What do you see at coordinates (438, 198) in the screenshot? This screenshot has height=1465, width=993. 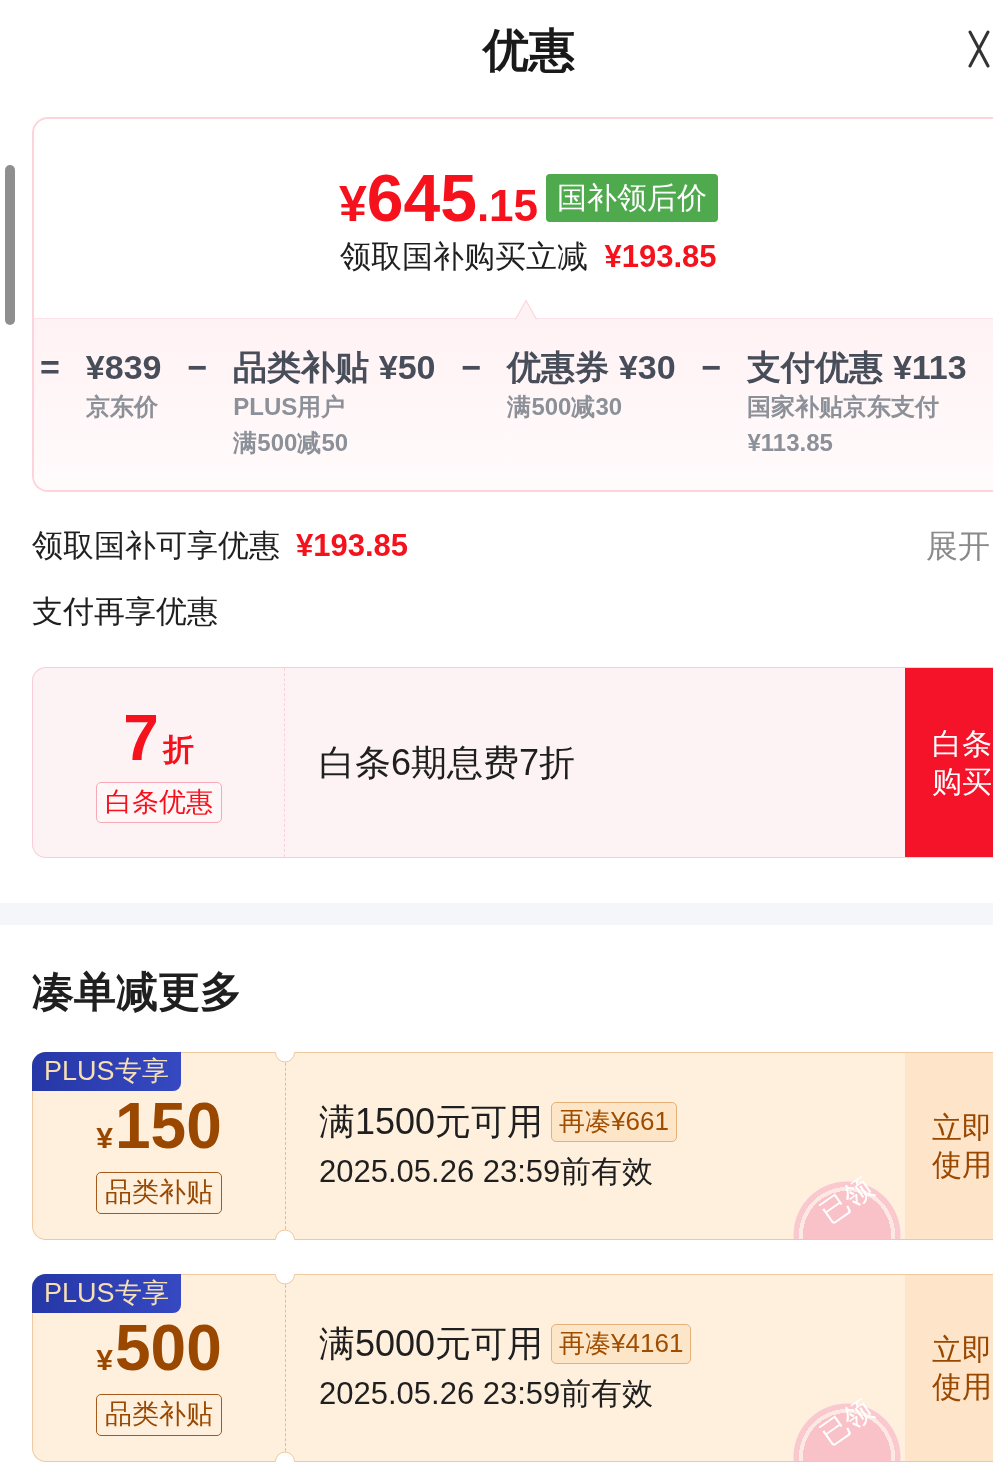 I see `final-price: ¥645.15` at bounding box center [438, 198].